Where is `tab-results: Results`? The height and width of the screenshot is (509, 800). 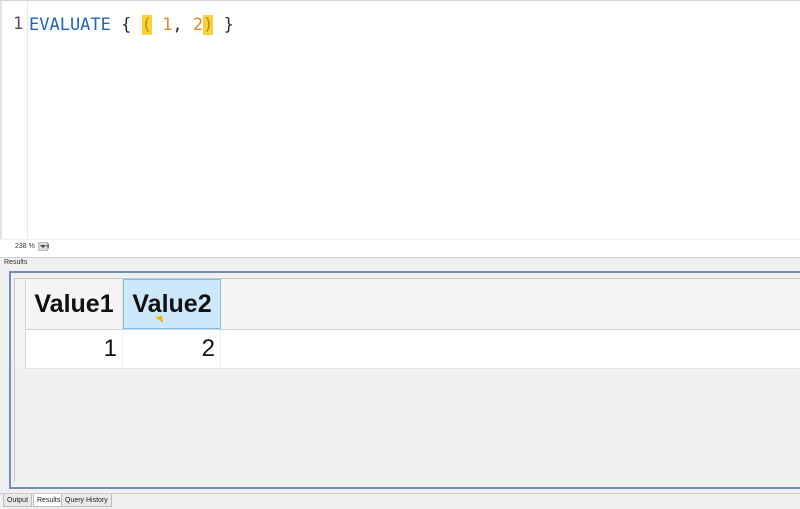
tab-results: Results is located at coordinates (49, 500).